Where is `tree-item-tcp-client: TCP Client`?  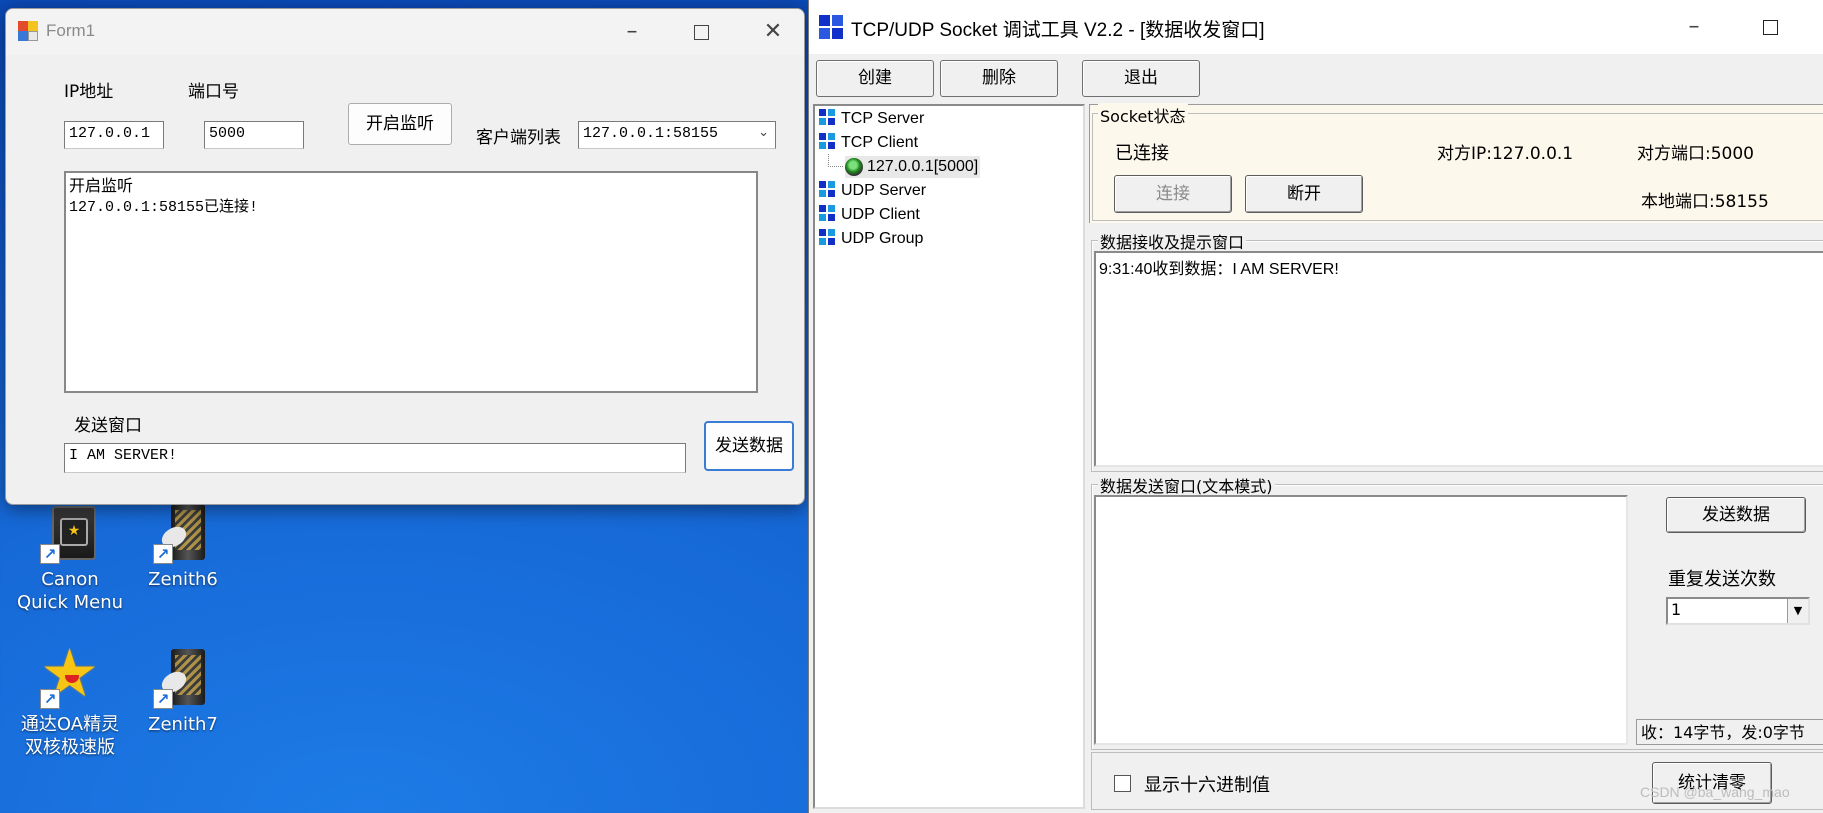 tree-item-tcp-client: TCP Client is located at coordinates (868, 143).